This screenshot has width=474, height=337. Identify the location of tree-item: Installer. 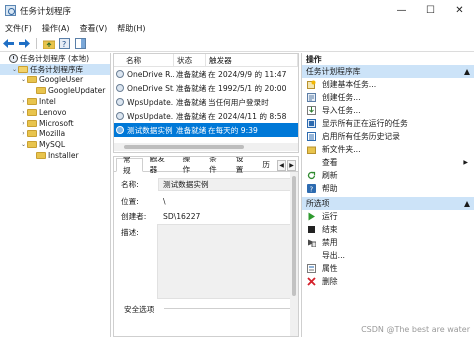
(55, 155).